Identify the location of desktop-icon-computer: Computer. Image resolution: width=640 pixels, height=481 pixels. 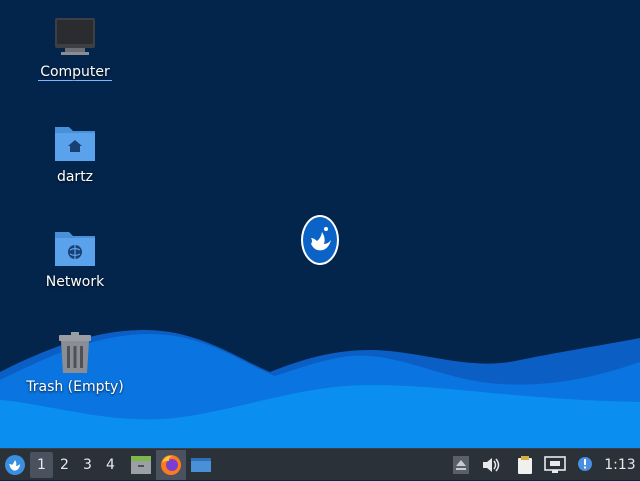
(75, 48).